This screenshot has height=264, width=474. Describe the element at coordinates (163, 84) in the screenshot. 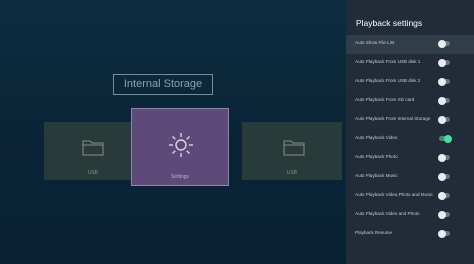

I see `storage-title: Internal Storage` at that location.